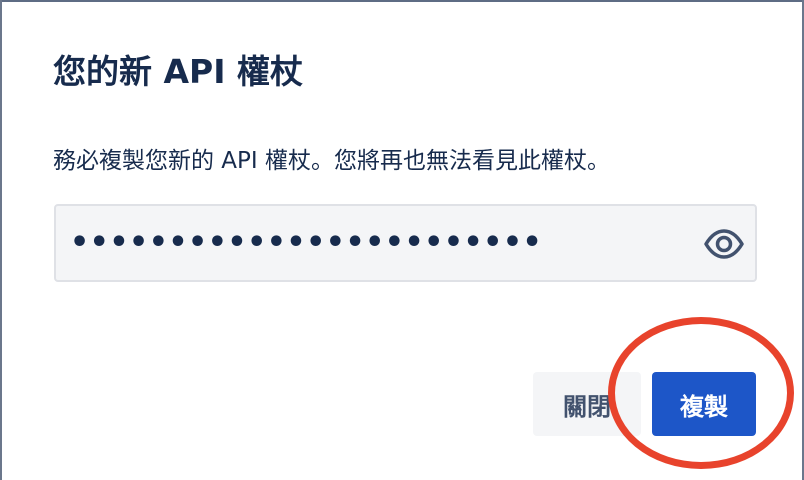 This screenshot has width=804, height=480. I want to click on dialog-title: 您的新 API 權杖, so click(178, 71).